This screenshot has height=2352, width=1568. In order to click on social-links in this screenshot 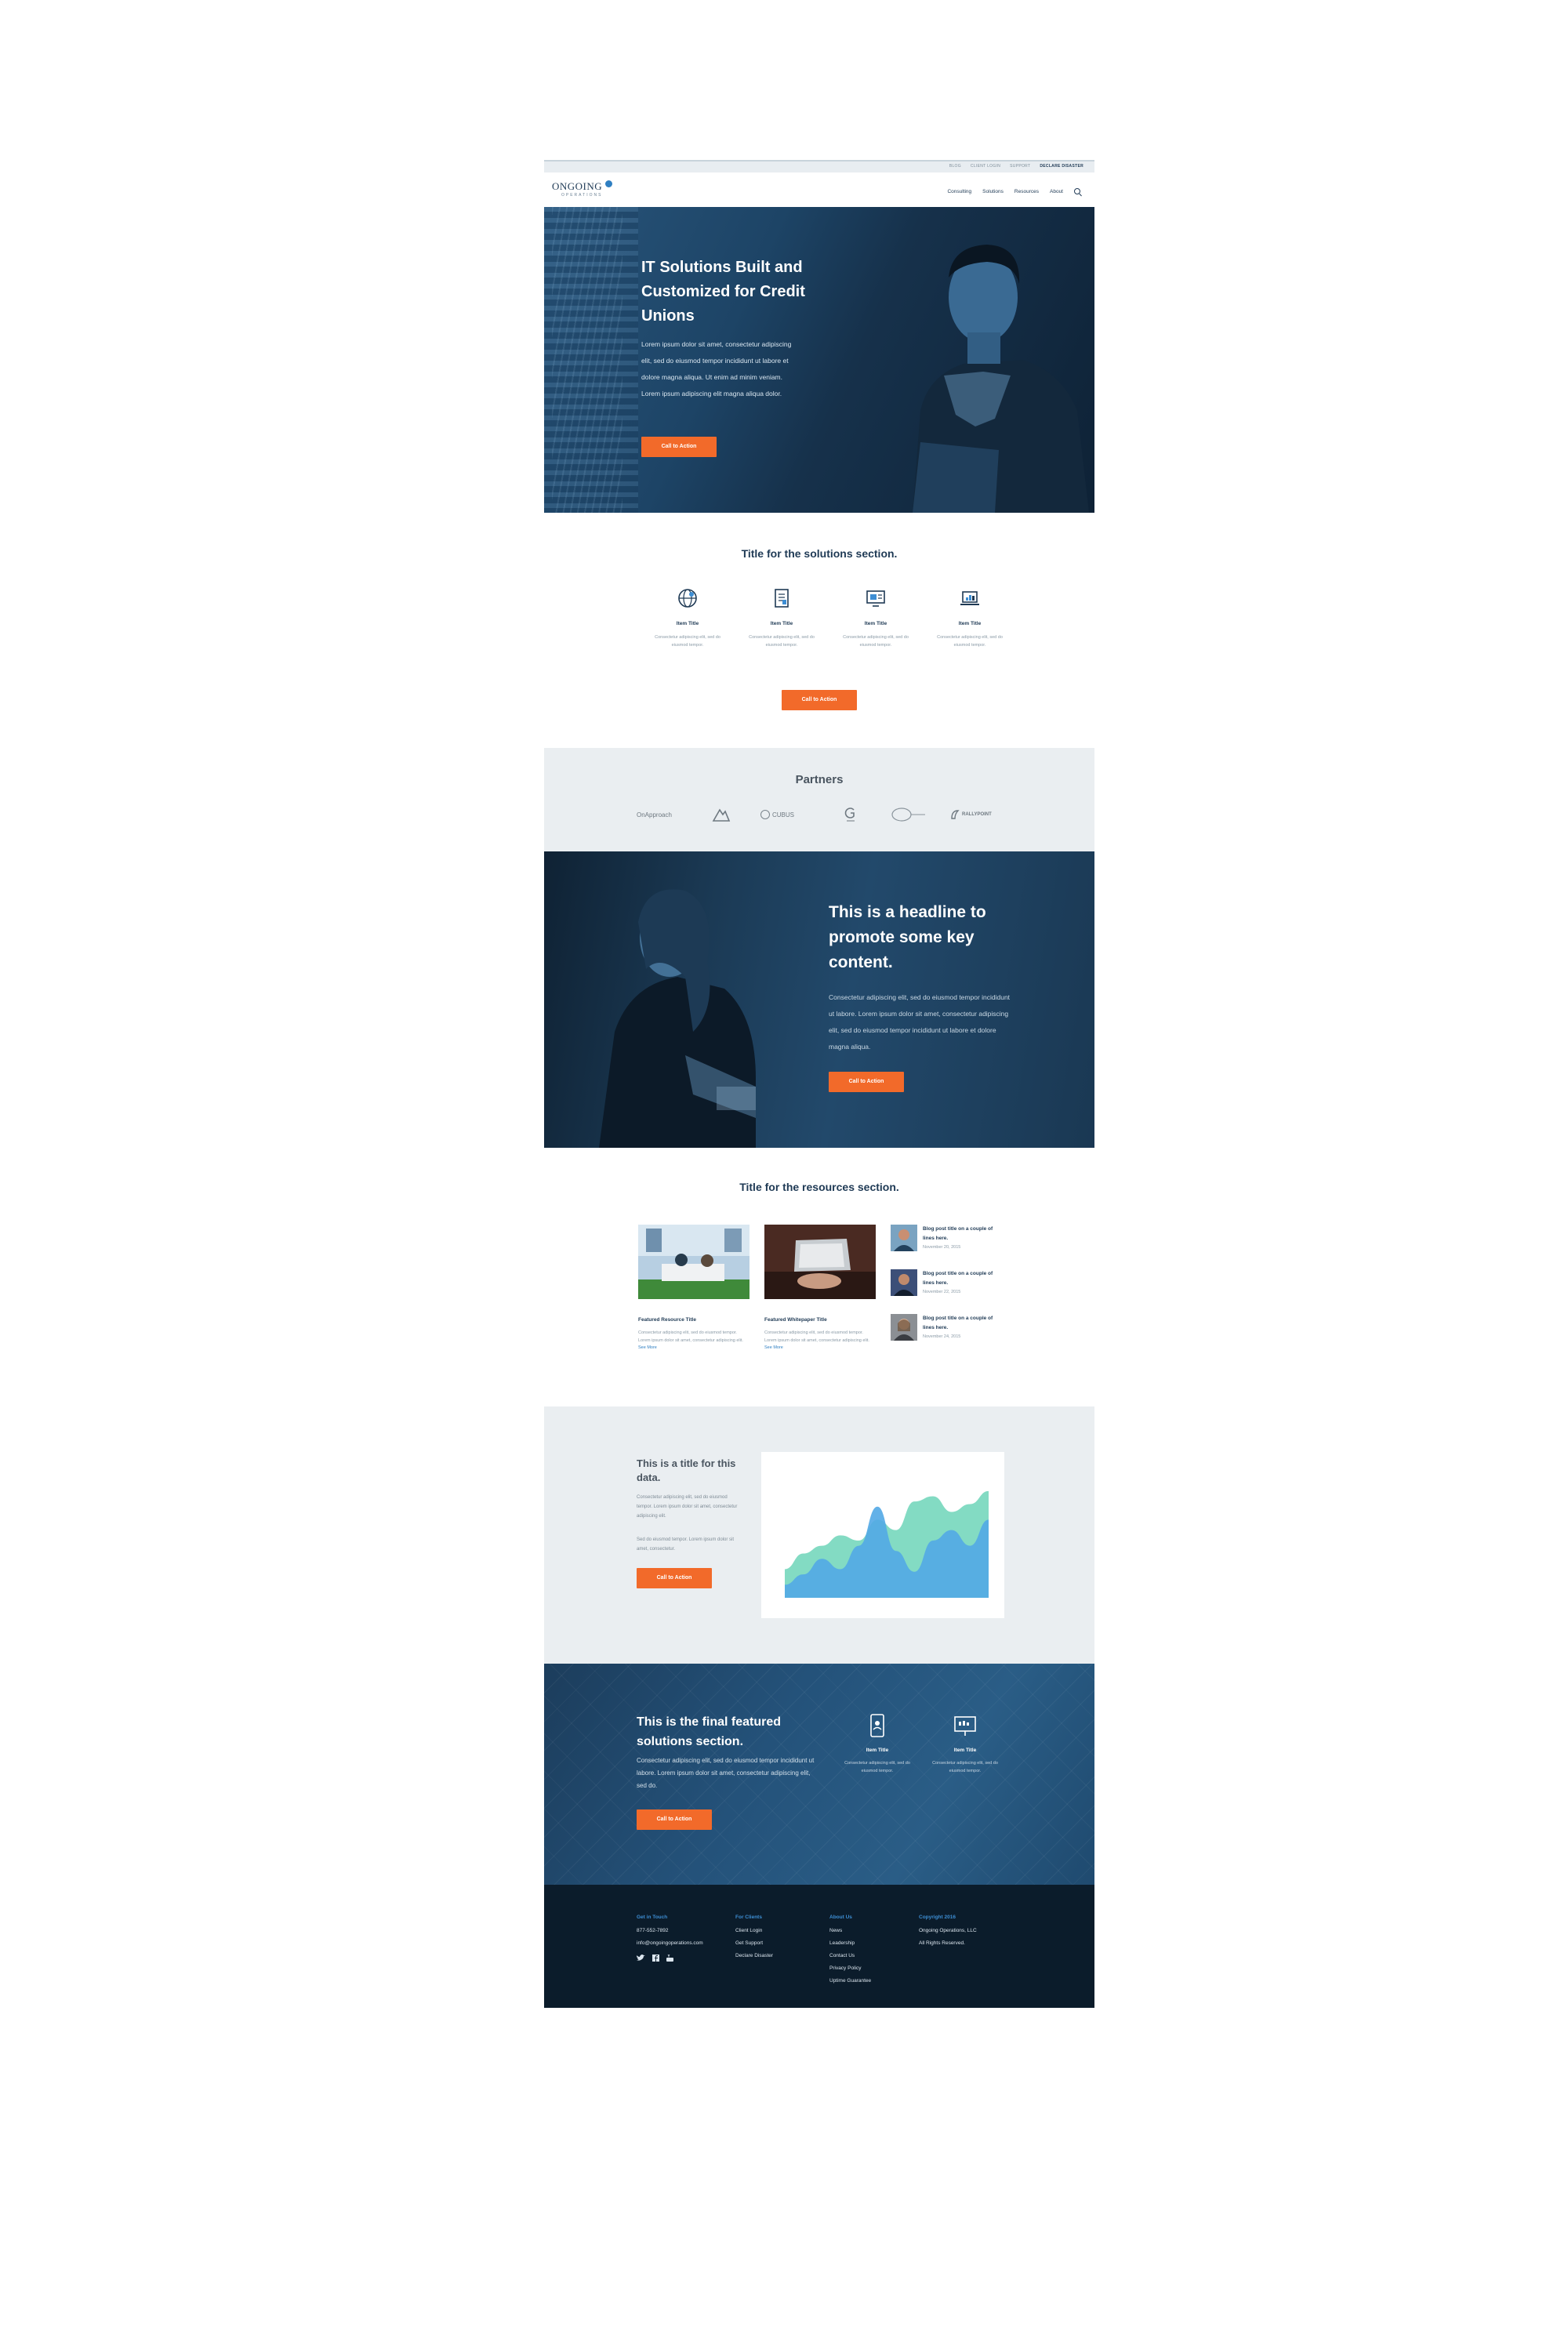, I will do `click(670, 1958)`.